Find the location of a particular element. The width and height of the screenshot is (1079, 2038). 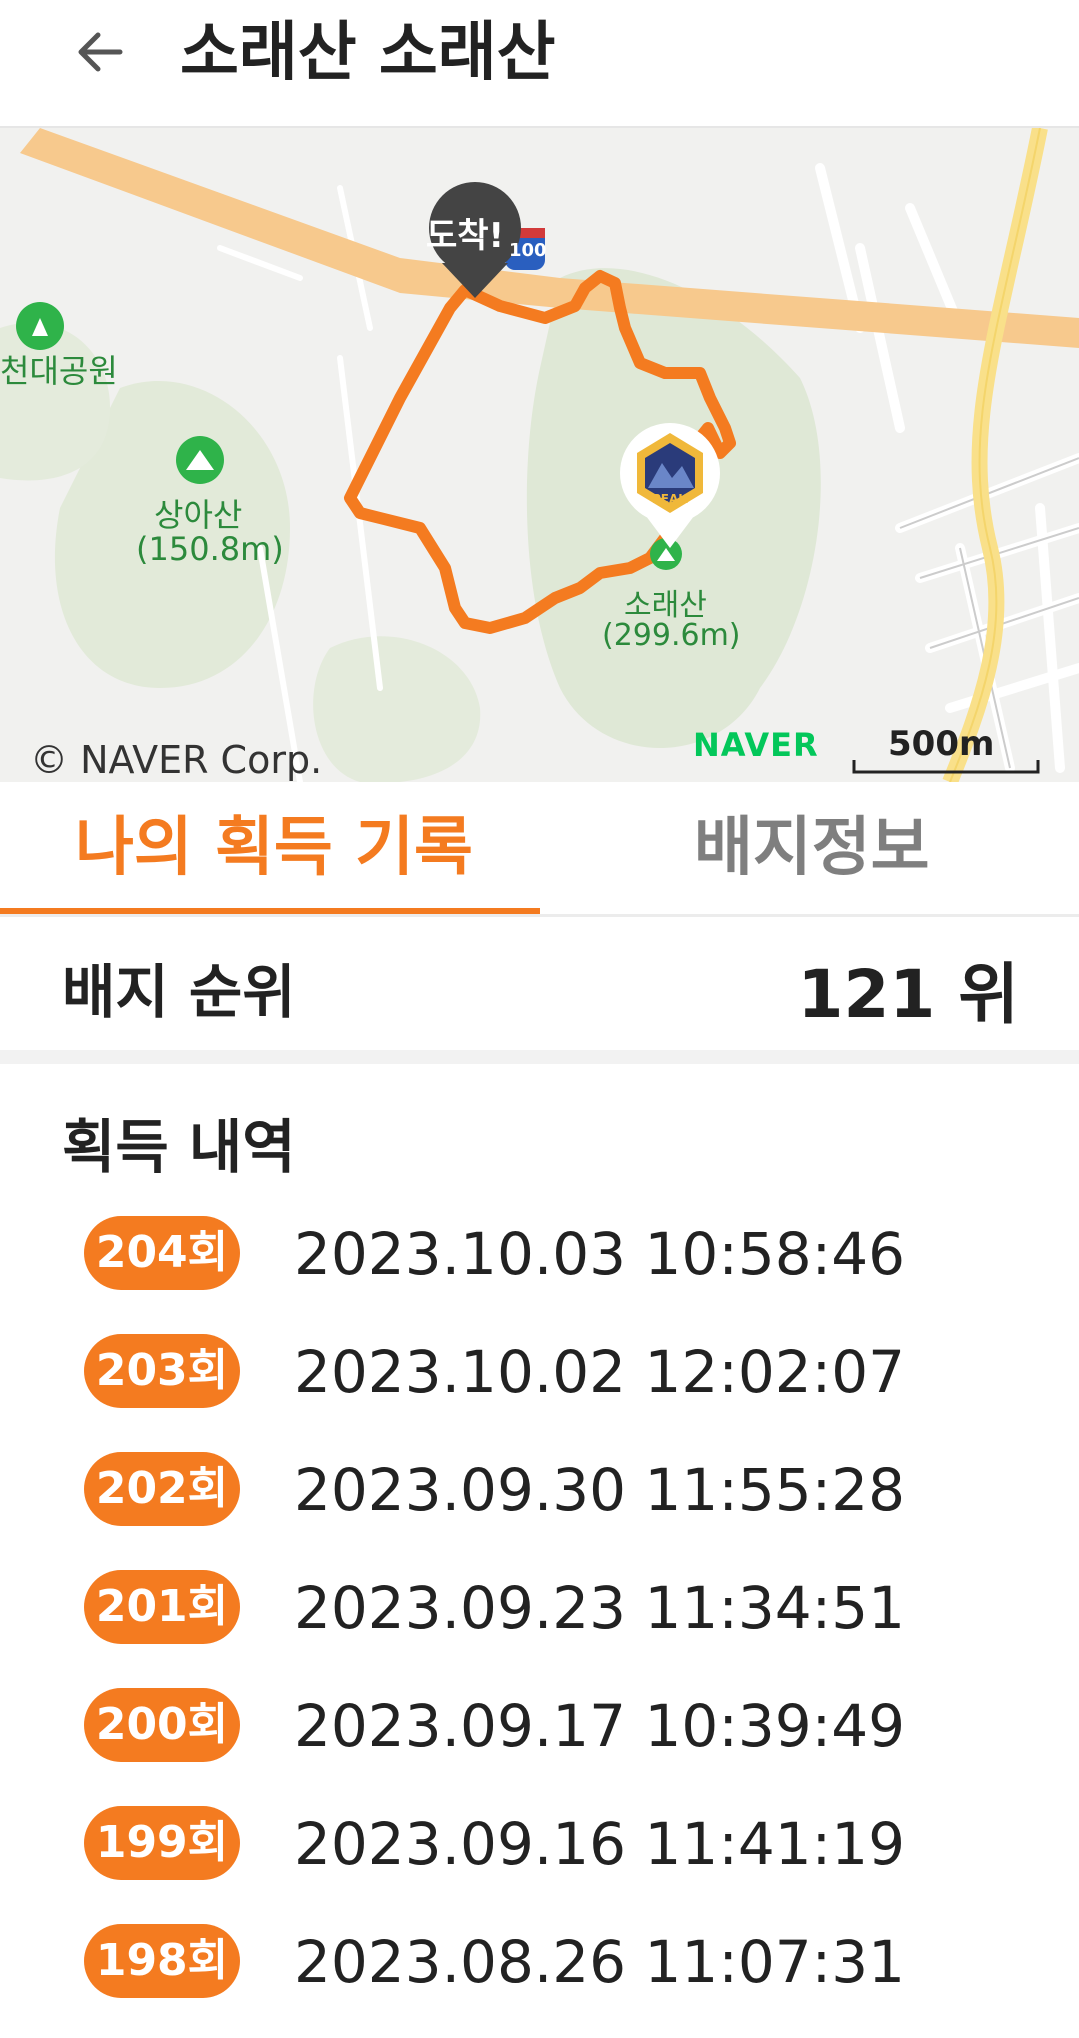

mountain-height-label: (150.8m) is located at coordinates (210, 549).